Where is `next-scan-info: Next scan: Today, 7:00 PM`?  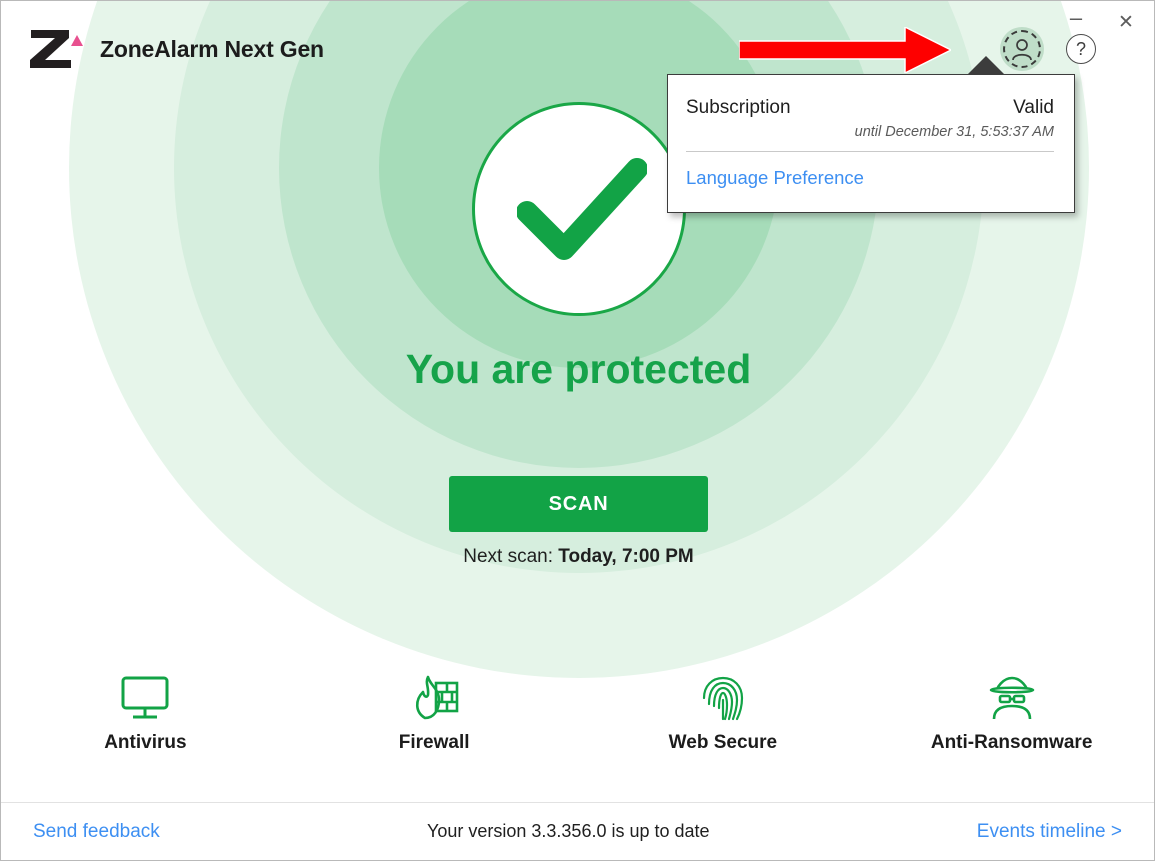 next-scan-info: Next scan: Today, 7:00 PM is located at coordinates (577, 557).